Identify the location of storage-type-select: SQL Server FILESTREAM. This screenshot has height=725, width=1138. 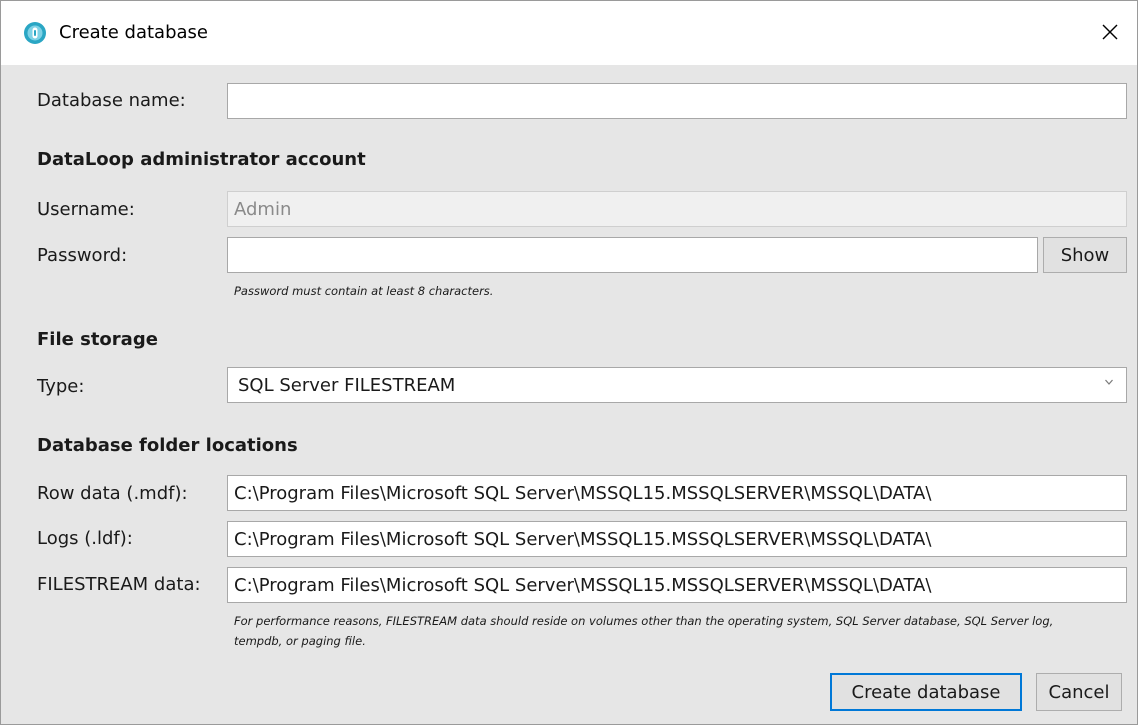
(677, 385).